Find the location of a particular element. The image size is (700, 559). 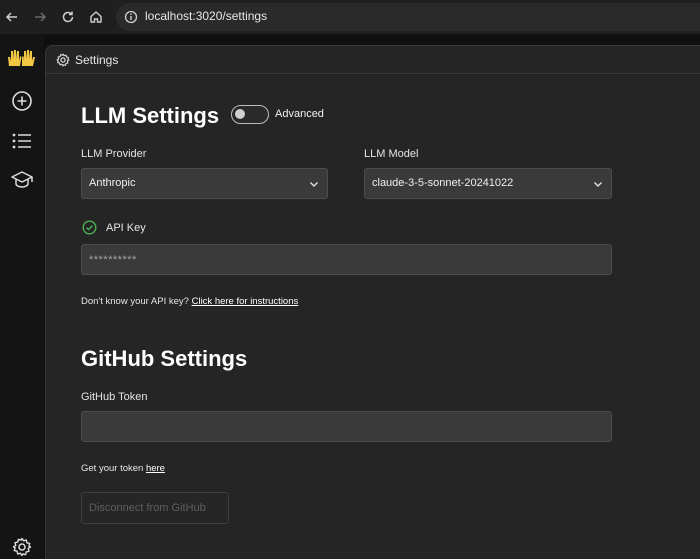

llm-model-select: claude-3-5-sonnet-20241022 is located at coordinates (488, 183).